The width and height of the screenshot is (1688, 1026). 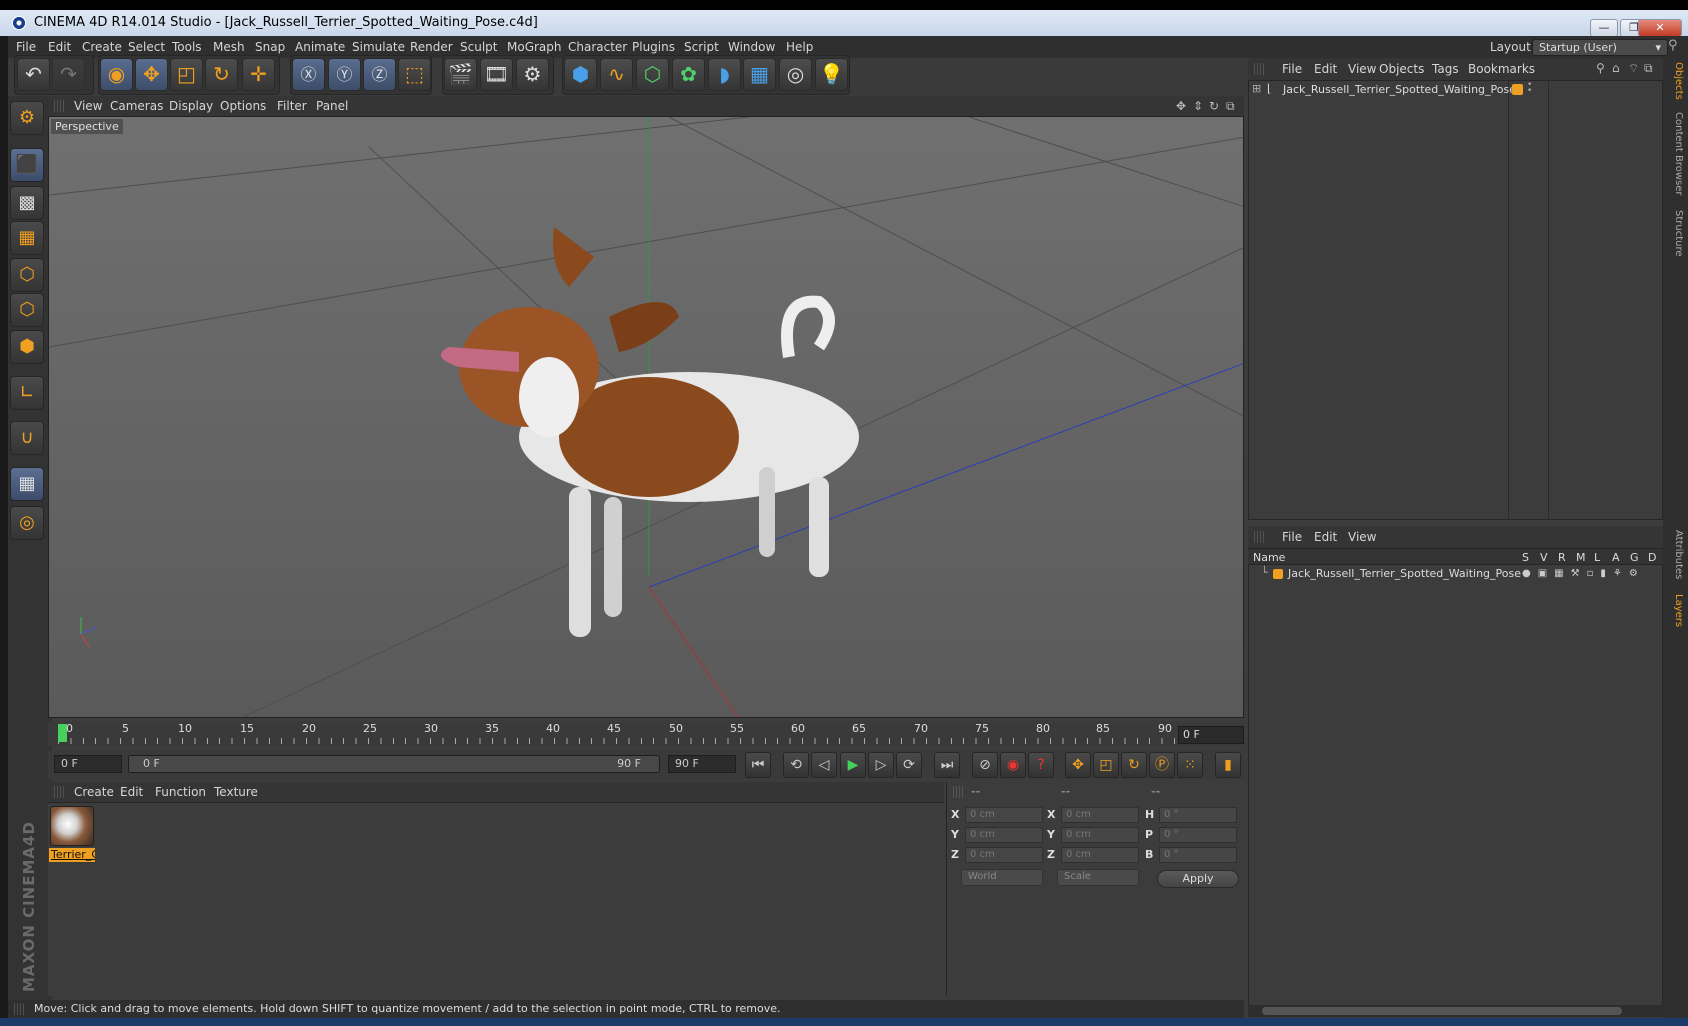 I want to click on scale-tool-icon: ◰, so click(x=186, y=74).